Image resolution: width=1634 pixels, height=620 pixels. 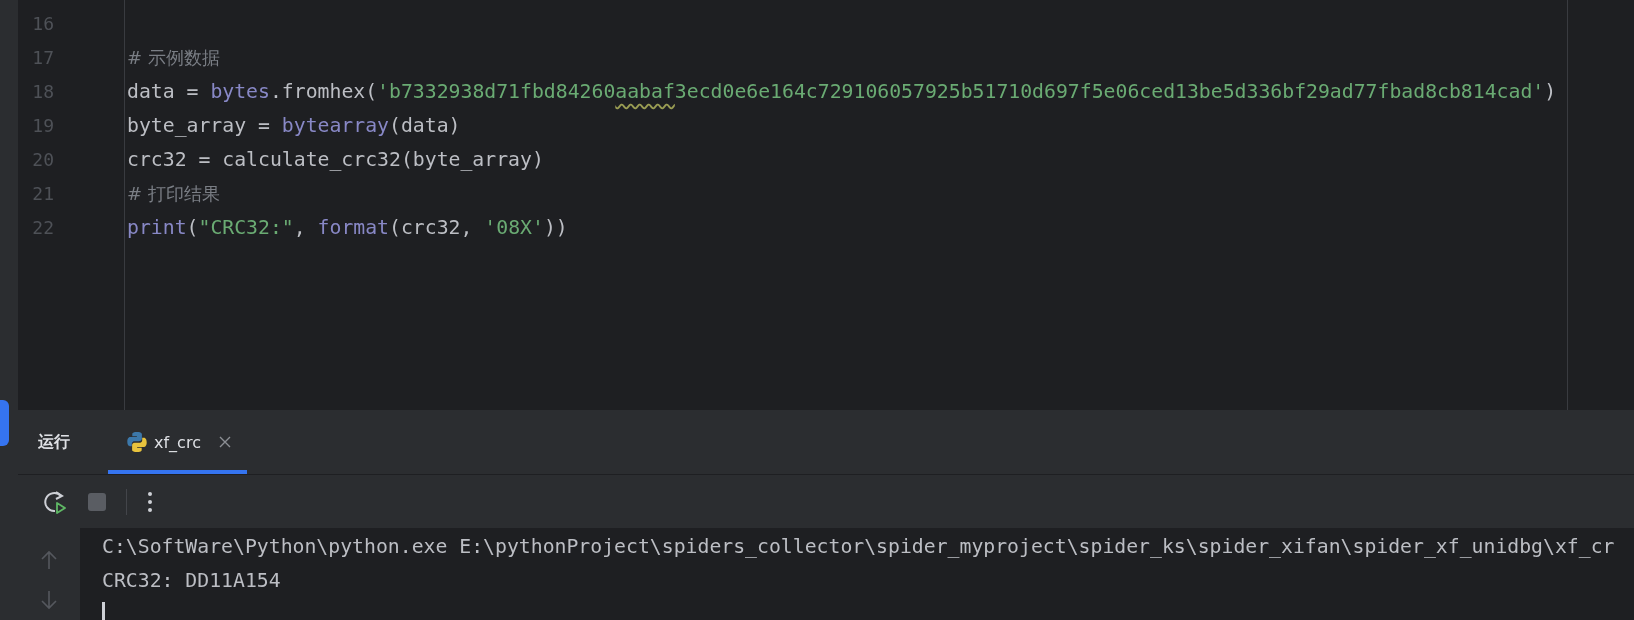 I want to click on rerun-icon, so click(x=55, y=501).